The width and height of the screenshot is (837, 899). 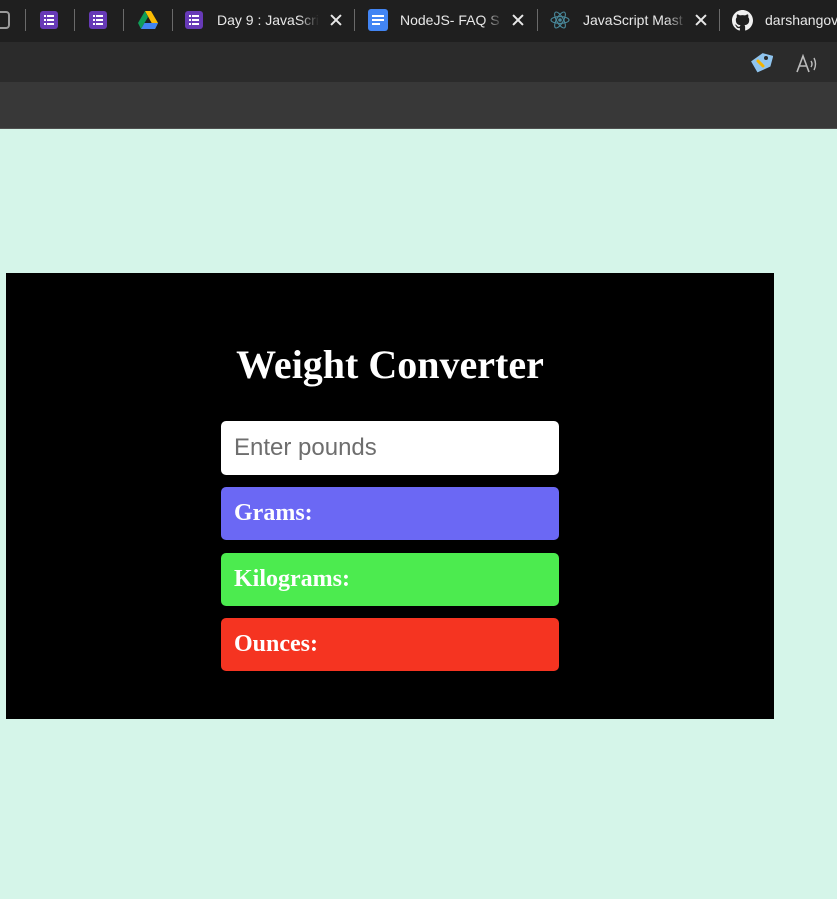 What do you see at coordinates (268, 20) in the screenshot?
I see `tab-title: Day 9 : JavaScri` at bounding box center [268, 20].